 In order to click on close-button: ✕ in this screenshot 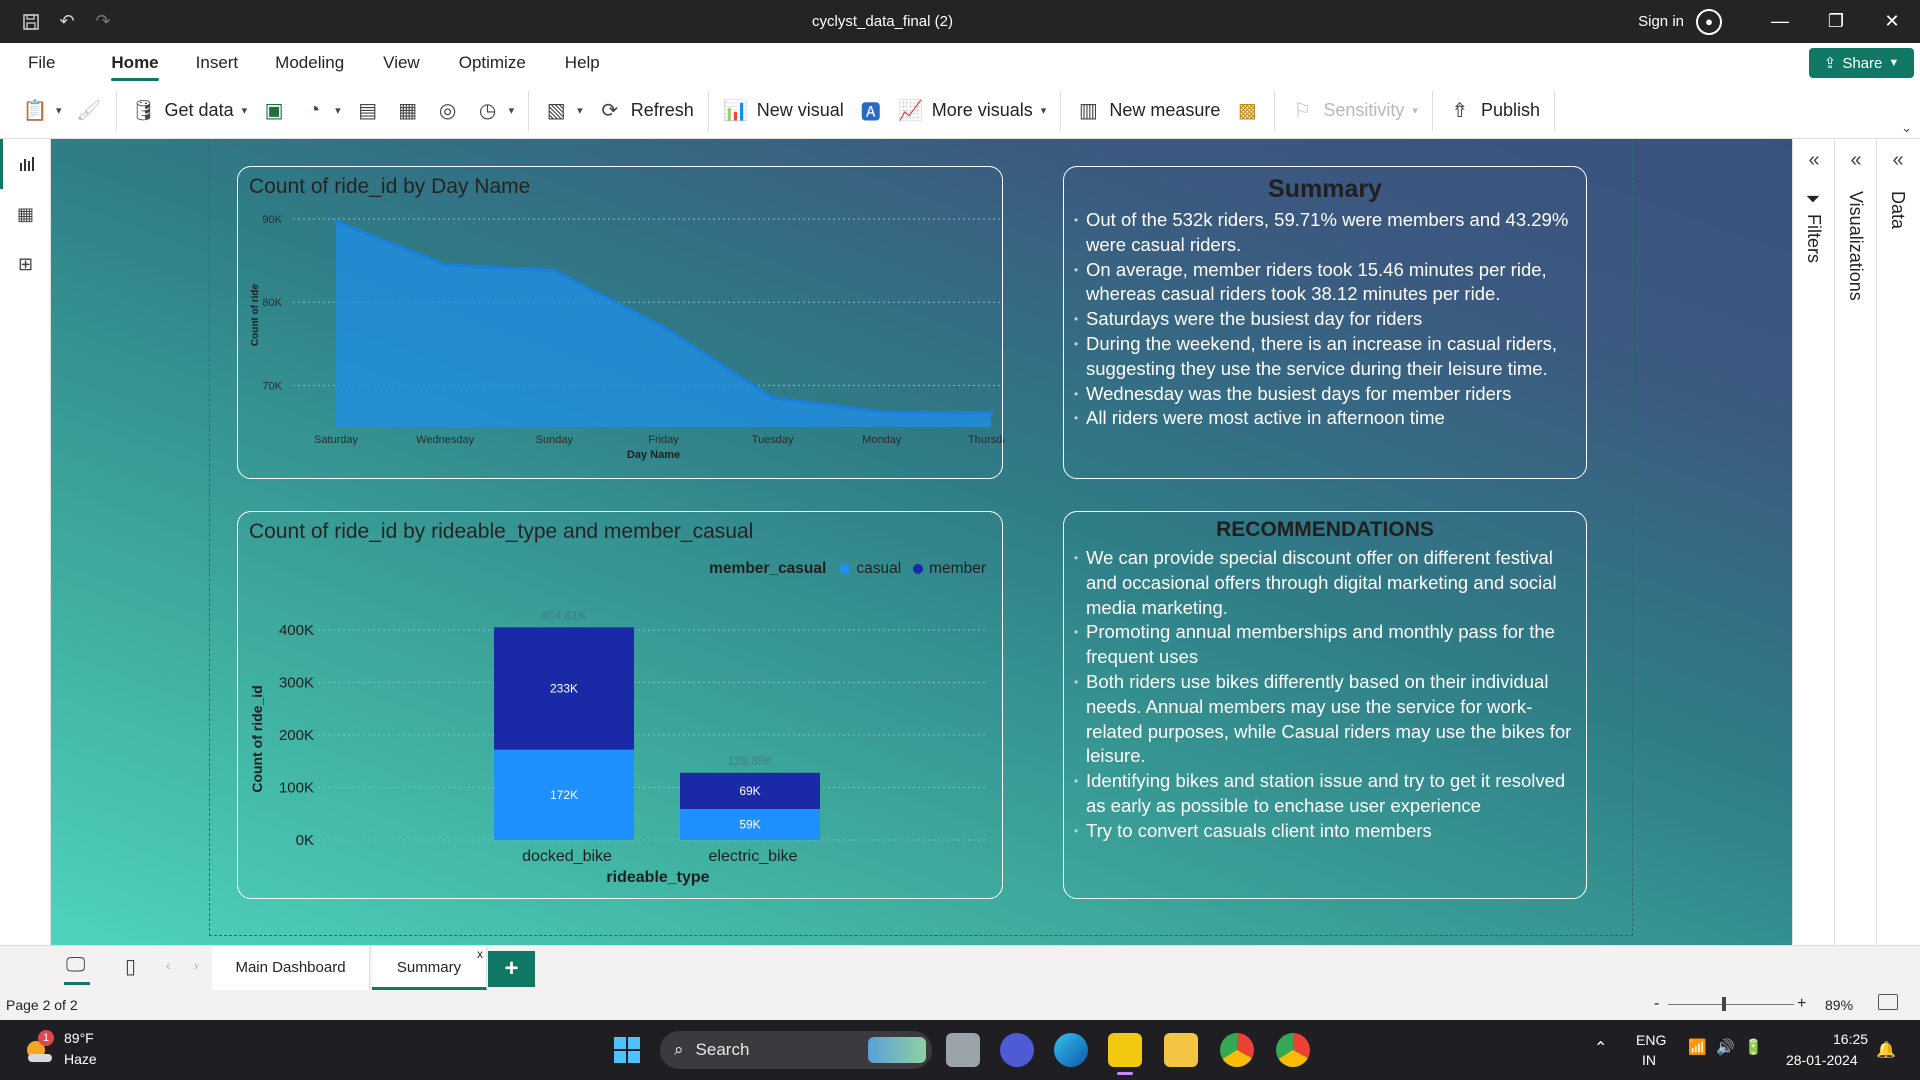, I will do `click(1892, 21)`.